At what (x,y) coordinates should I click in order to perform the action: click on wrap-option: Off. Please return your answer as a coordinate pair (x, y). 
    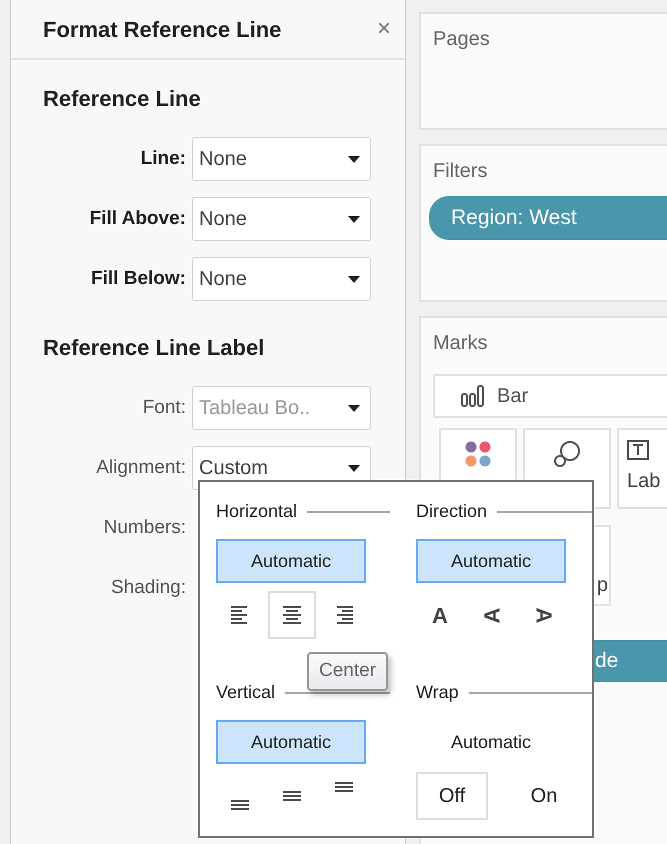
    Looking at the image, I should click on (452, 796).